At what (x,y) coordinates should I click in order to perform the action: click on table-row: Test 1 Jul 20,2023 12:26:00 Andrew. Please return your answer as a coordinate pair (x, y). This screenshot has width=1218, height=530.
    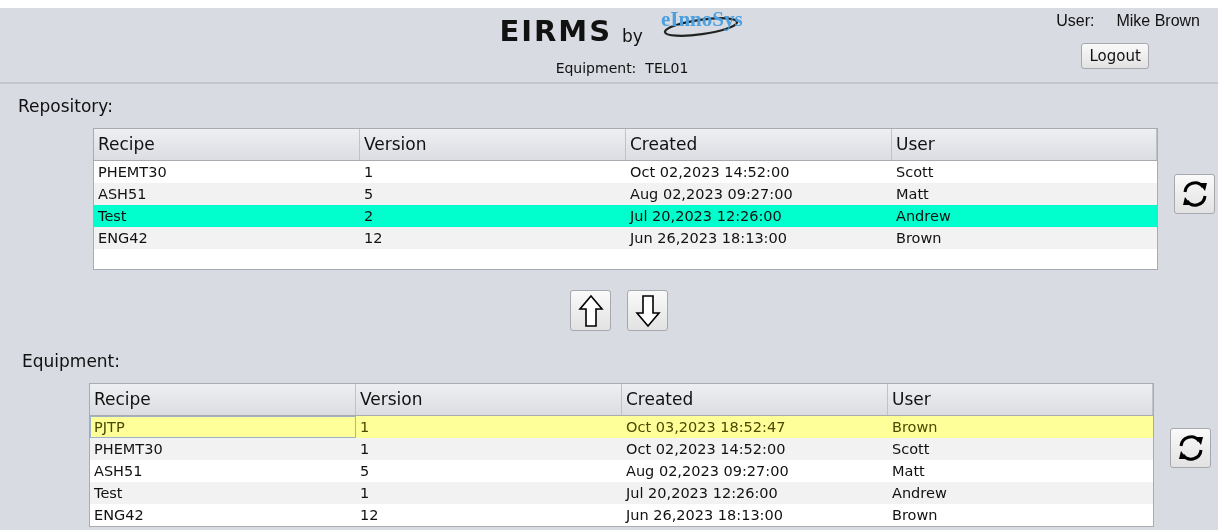
    Looking at the image, I should click on (621, 493).